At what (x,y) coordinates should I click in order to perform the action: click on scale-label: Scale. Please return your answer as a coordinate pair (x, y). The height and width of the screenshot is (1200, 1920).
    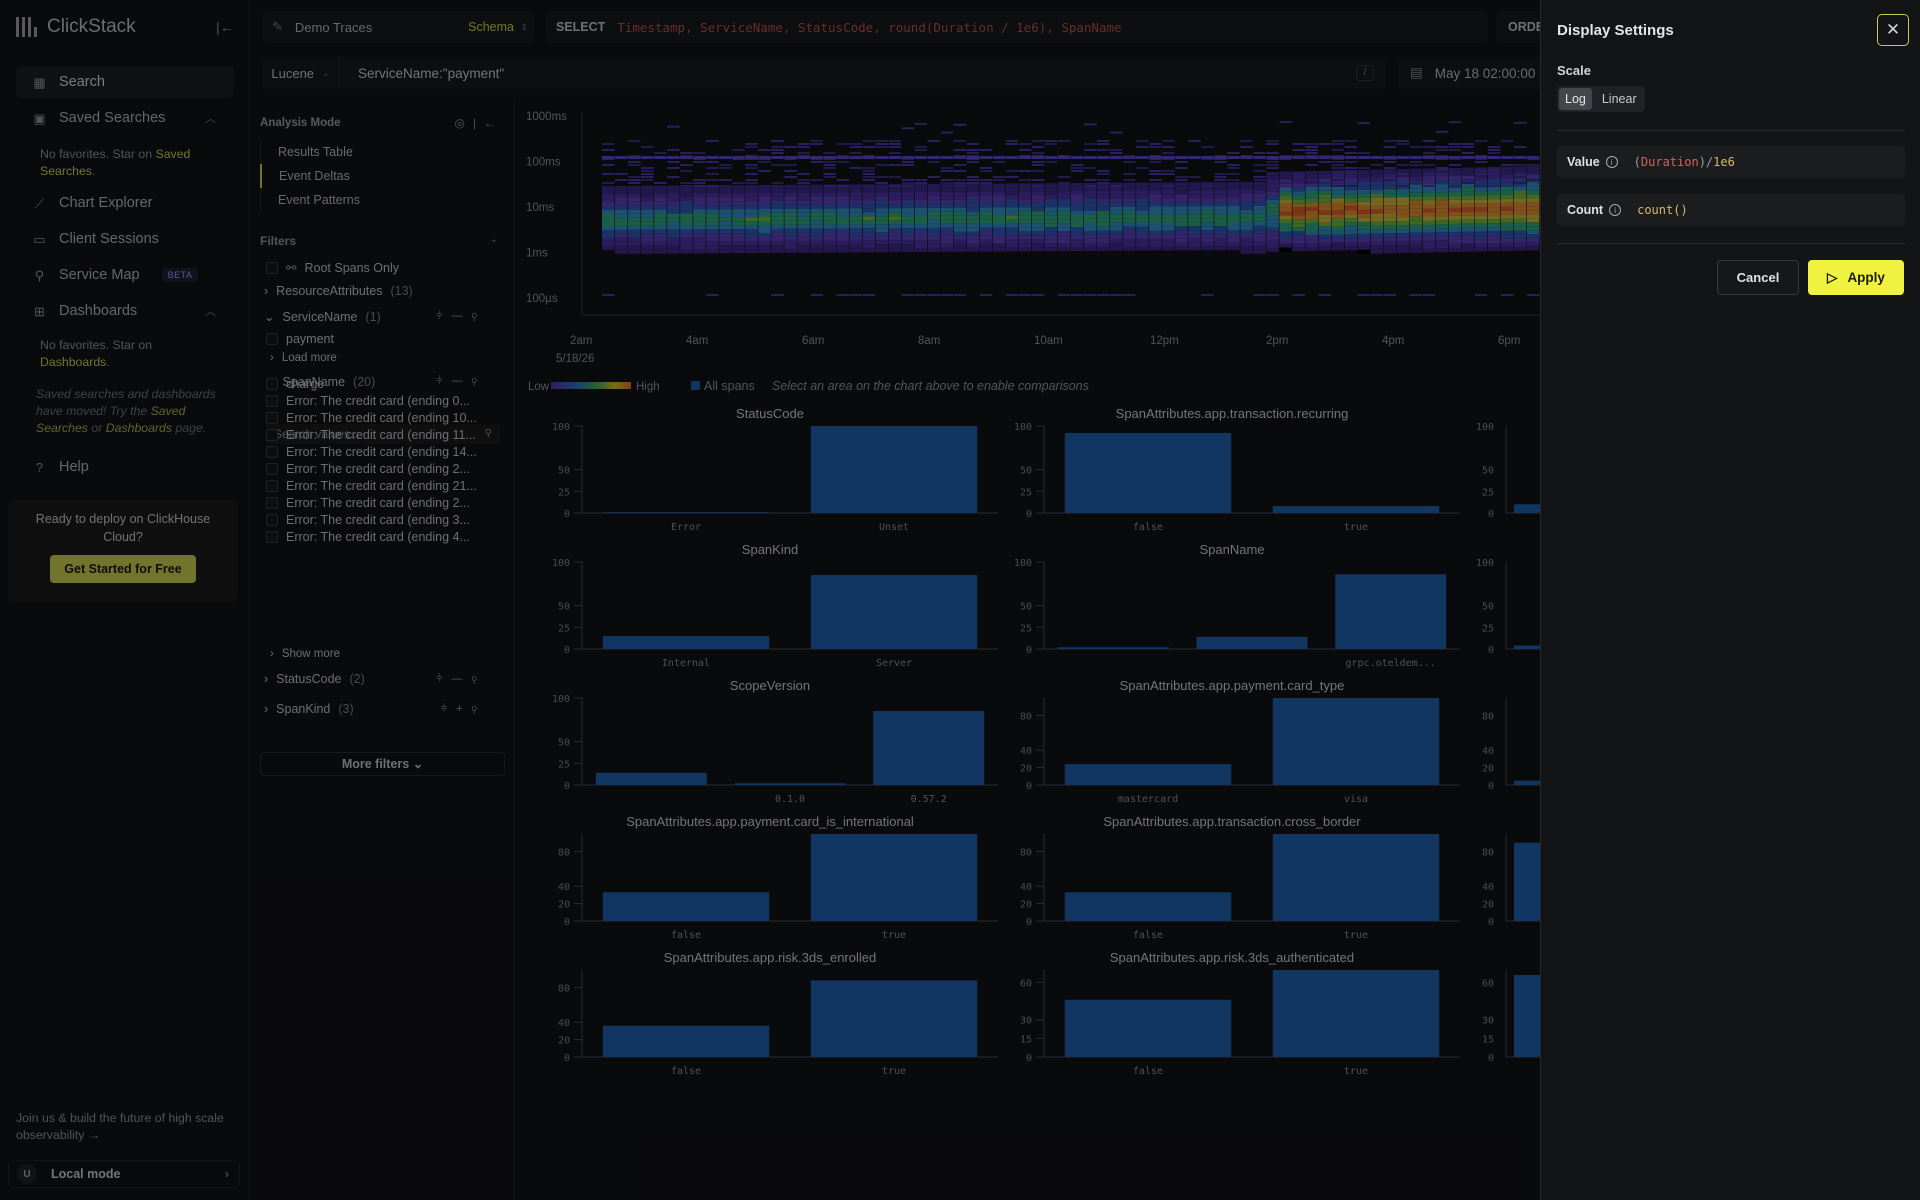
    Looking at the image, I should click on (1574, 70).